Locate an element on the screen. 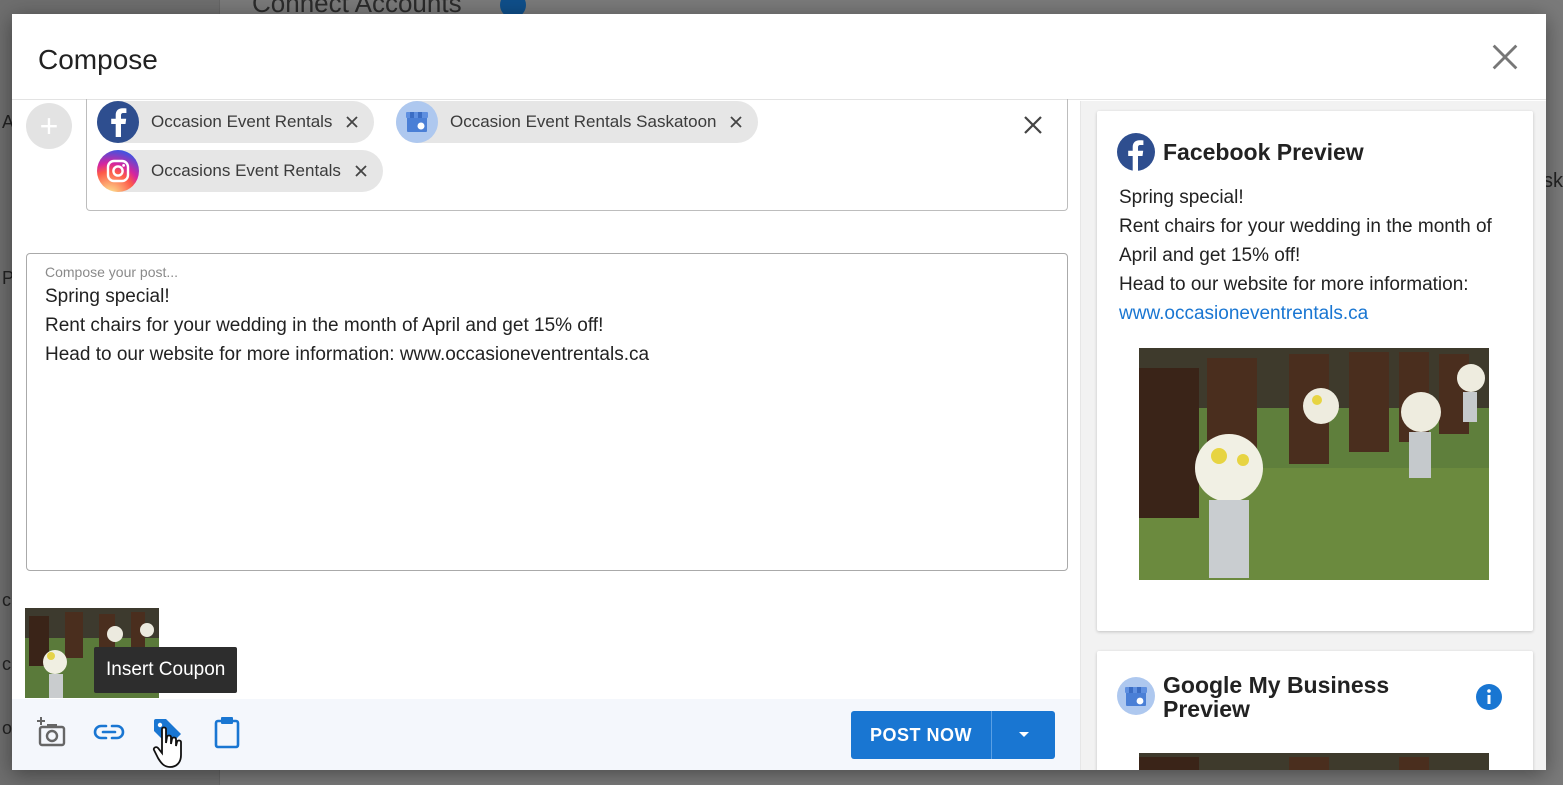  modal-header: Compose is located at coordinates (779, 57).